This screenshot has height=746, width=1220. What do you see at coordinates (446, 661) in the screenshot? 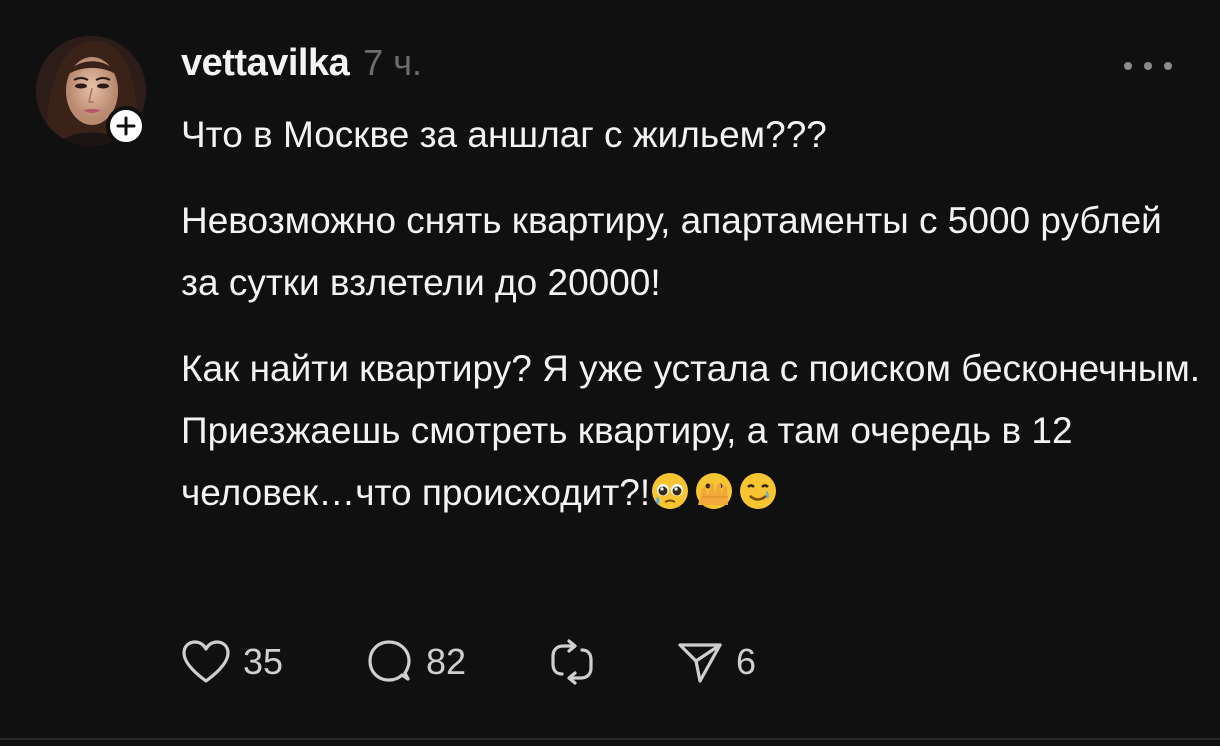
I see `comment-count: 82` at bounding box center [446, 661].